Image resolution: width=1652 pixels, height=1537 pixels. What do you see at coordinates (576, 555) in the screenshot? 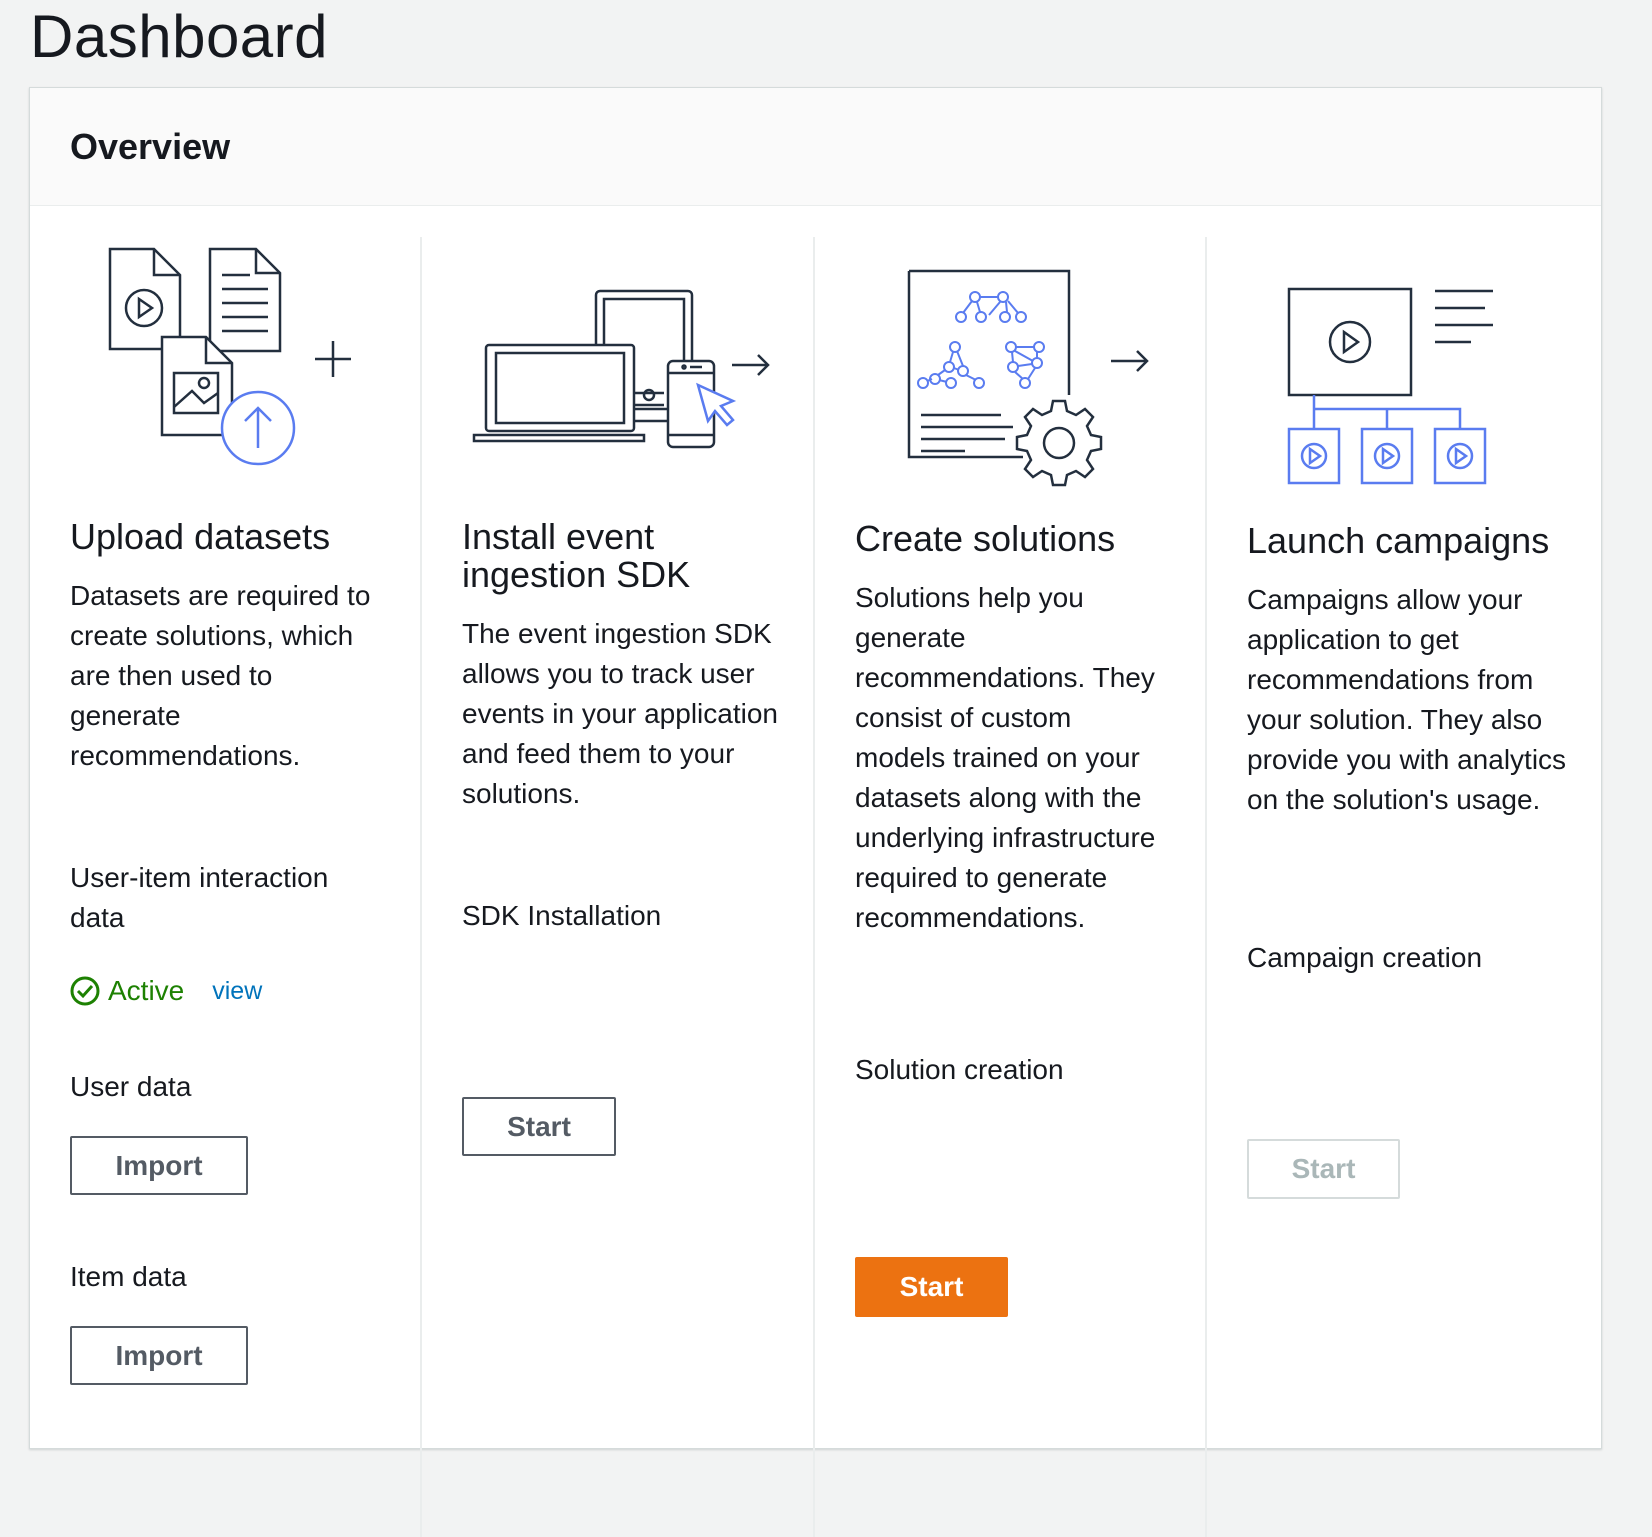
I see `column-title: Install event ingestion SDK` at bounding box center [576, 555].